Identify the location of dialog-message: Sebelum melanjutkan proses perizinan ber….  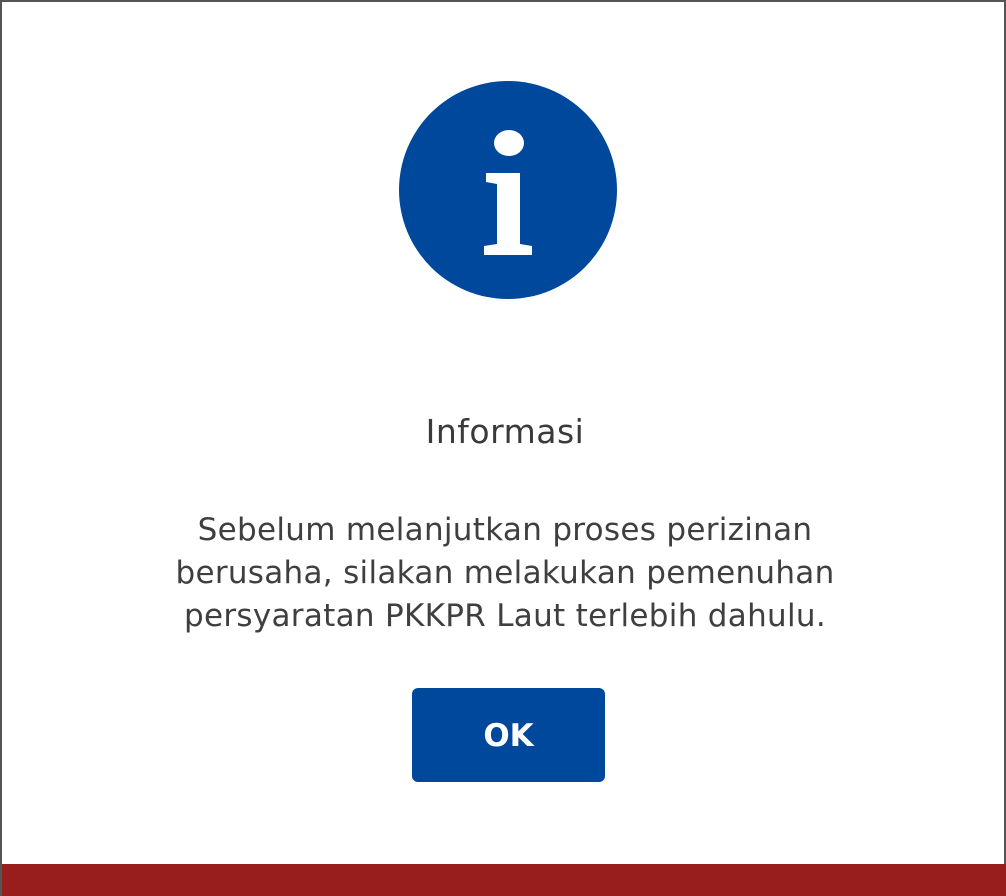
(504, 573).